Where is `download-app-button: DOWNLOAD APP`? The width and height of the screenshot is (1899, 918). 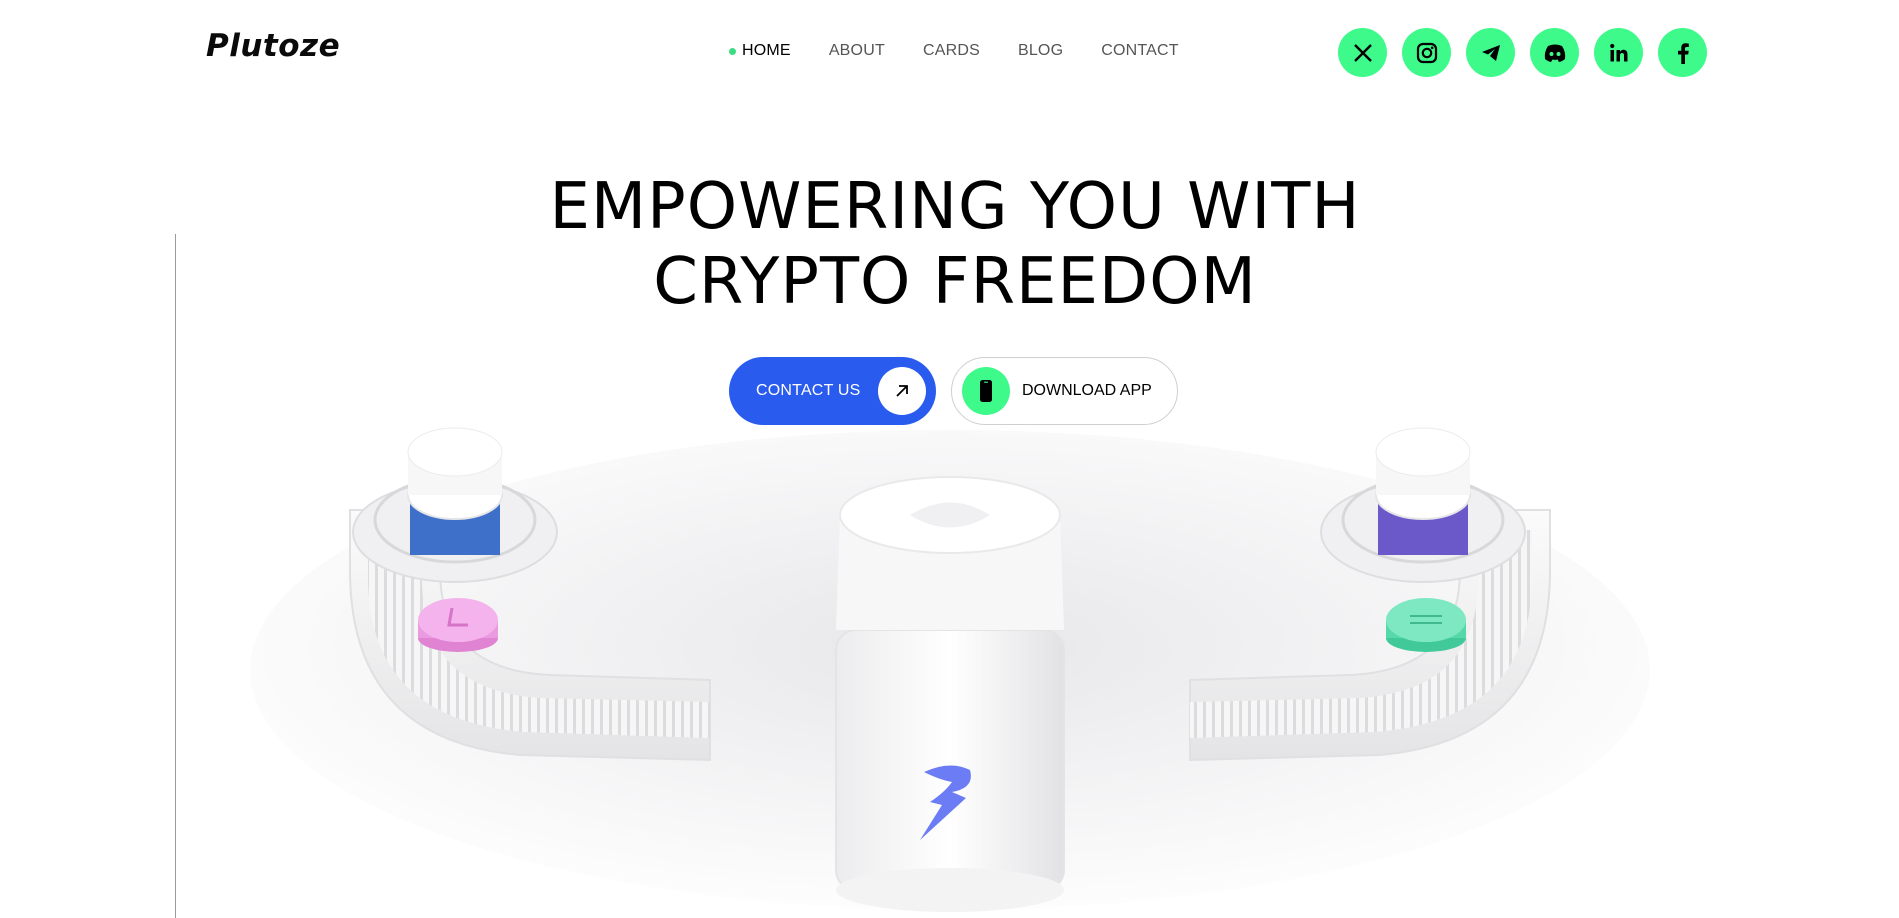 download-app-button: DOWNLOAD APP is located at coordinates (1064, 391).